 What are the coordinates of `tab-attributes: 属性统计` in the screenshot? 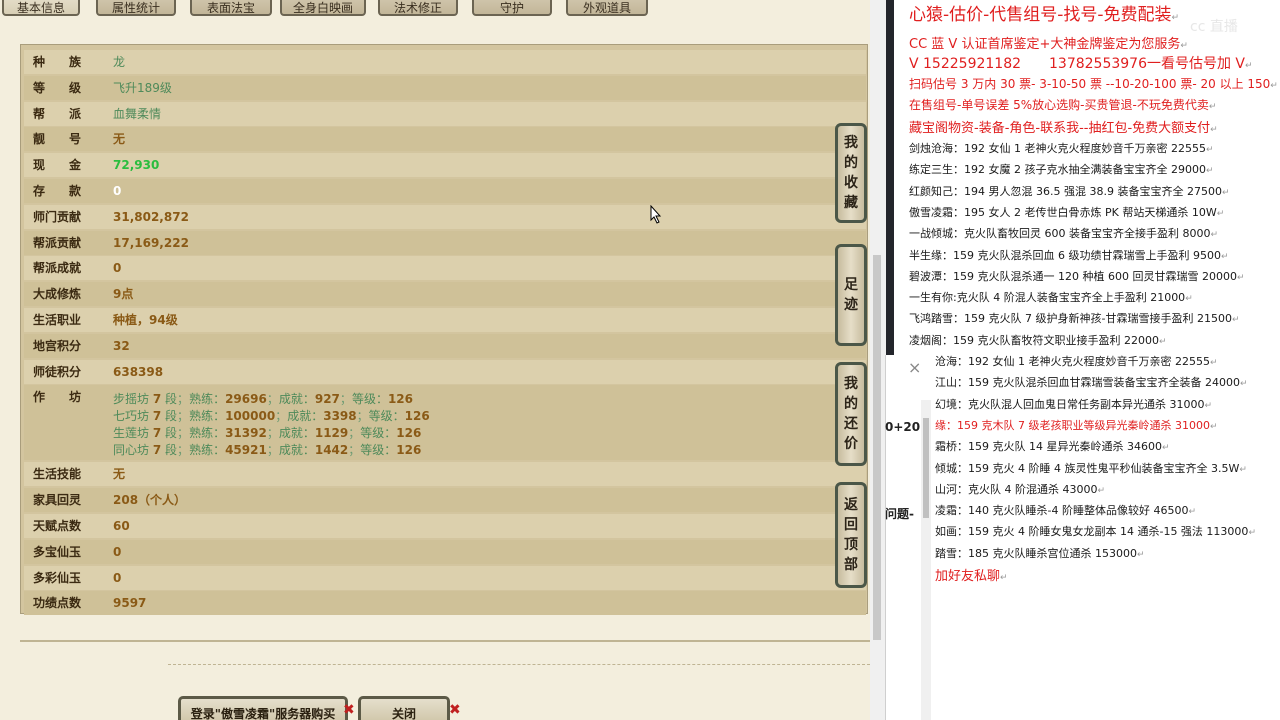 It's located at (136, 8).